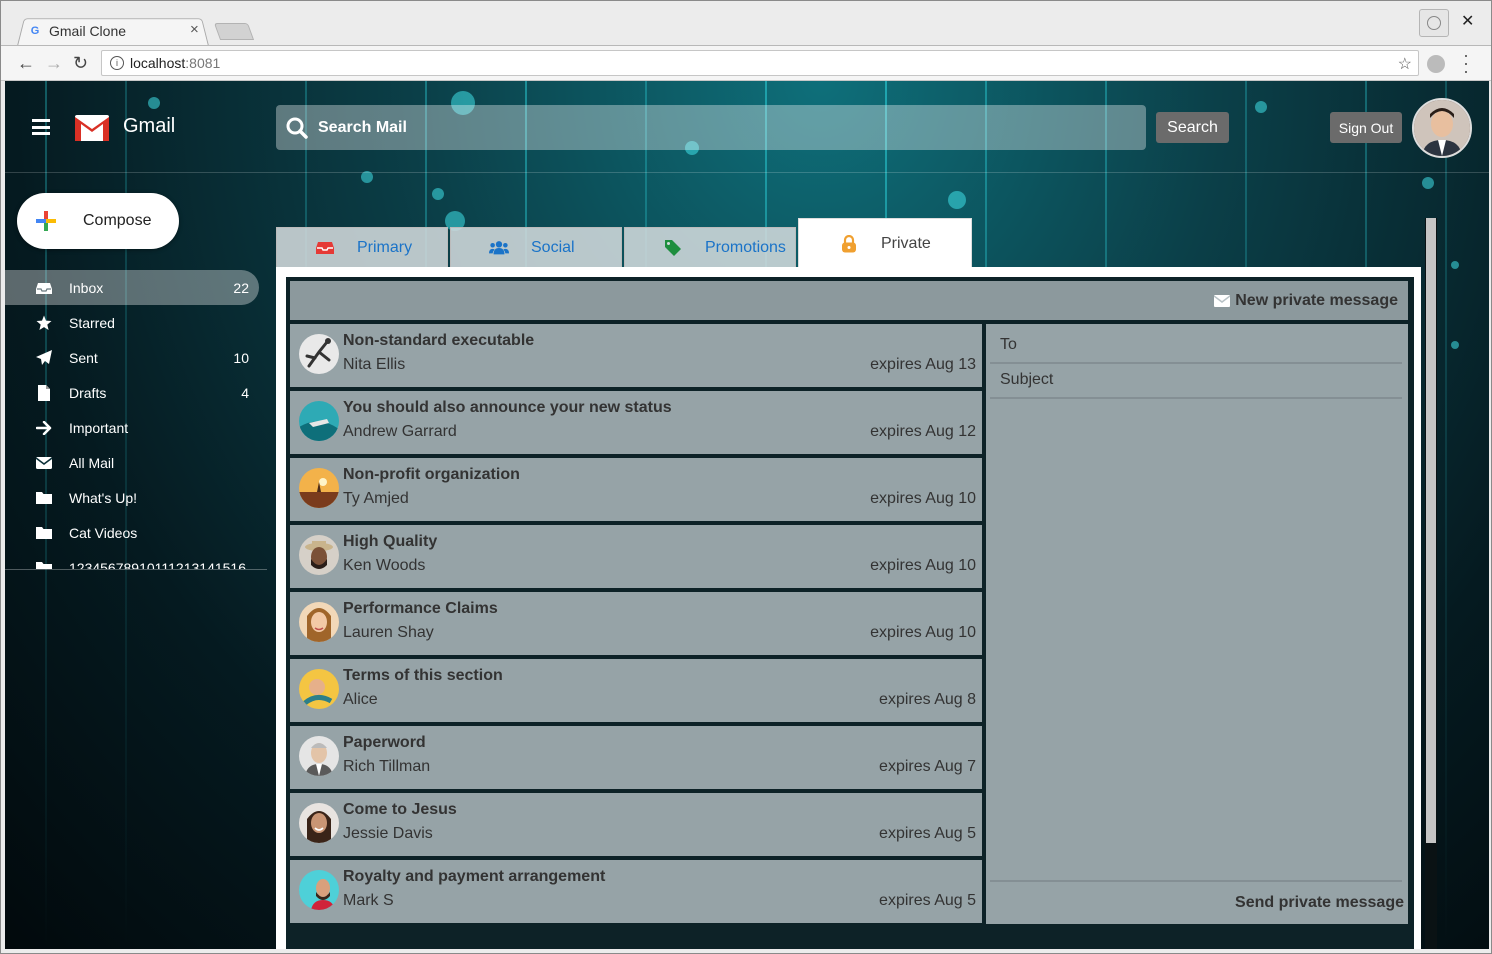 The width and height of the screenshot is (1492, 954). I want to click on sidebar-item-cat-videos: Cat Videos, so click(132, 532).